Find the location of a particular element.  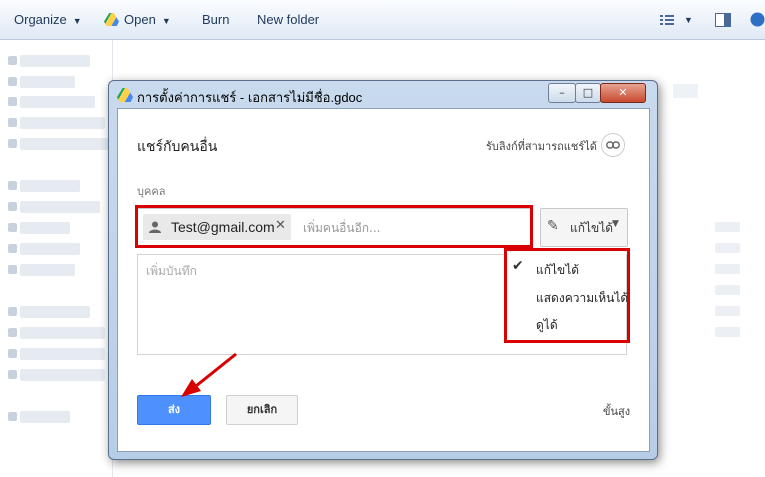

link-icon is located at coordinates (613, 145).